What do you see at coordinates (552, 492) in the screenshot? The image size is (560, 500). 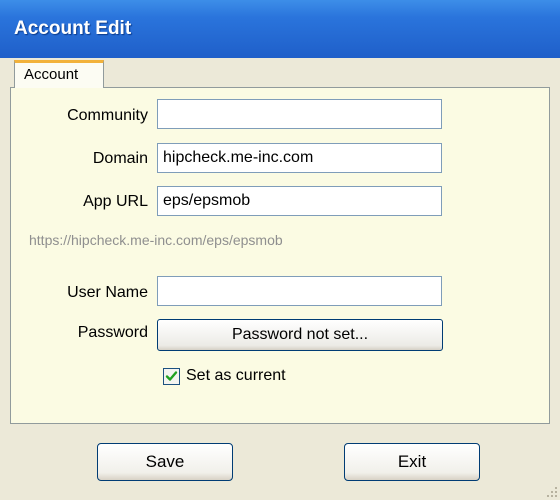 I see `resize-grip-icon` at bounding box center [552, 492].